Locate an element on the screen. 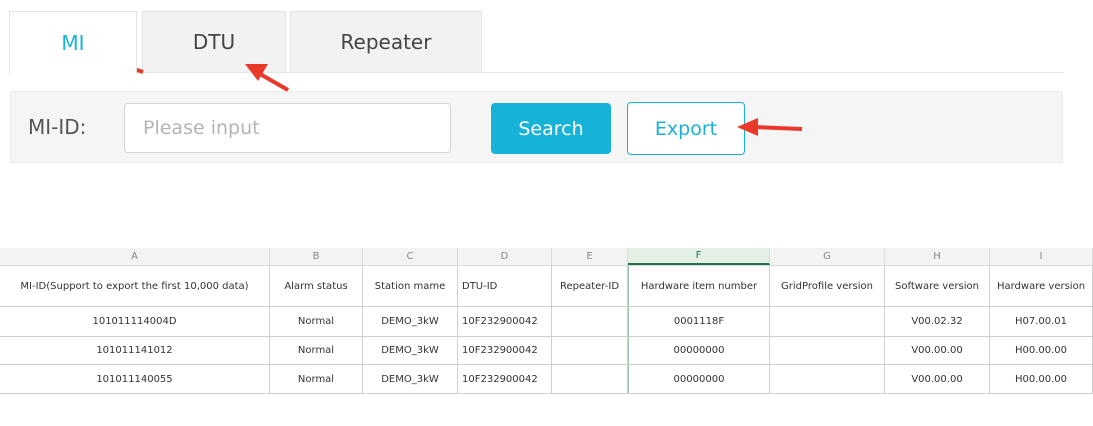 This screenshot has width=1093, height=426. header-cell: DTU-ID is located at coordinates (505, 286).